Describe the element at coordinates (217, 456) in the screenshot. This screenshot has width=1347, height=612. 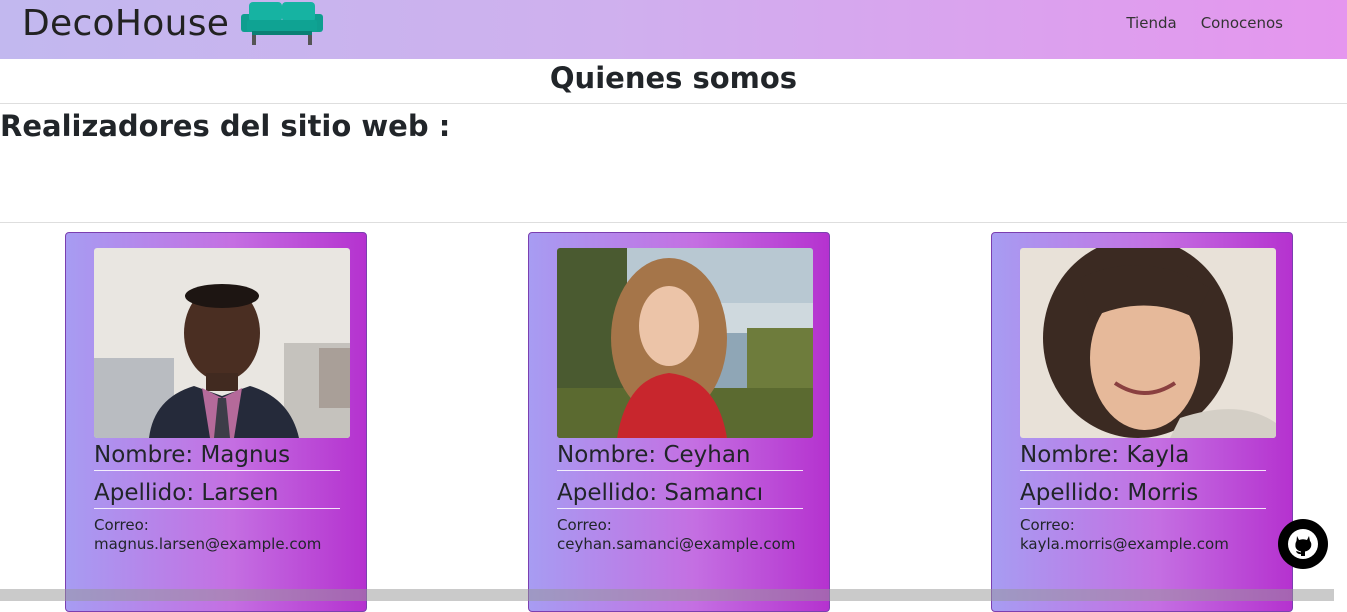
I see `member-first-name: Nombre: Magnus` at that location.